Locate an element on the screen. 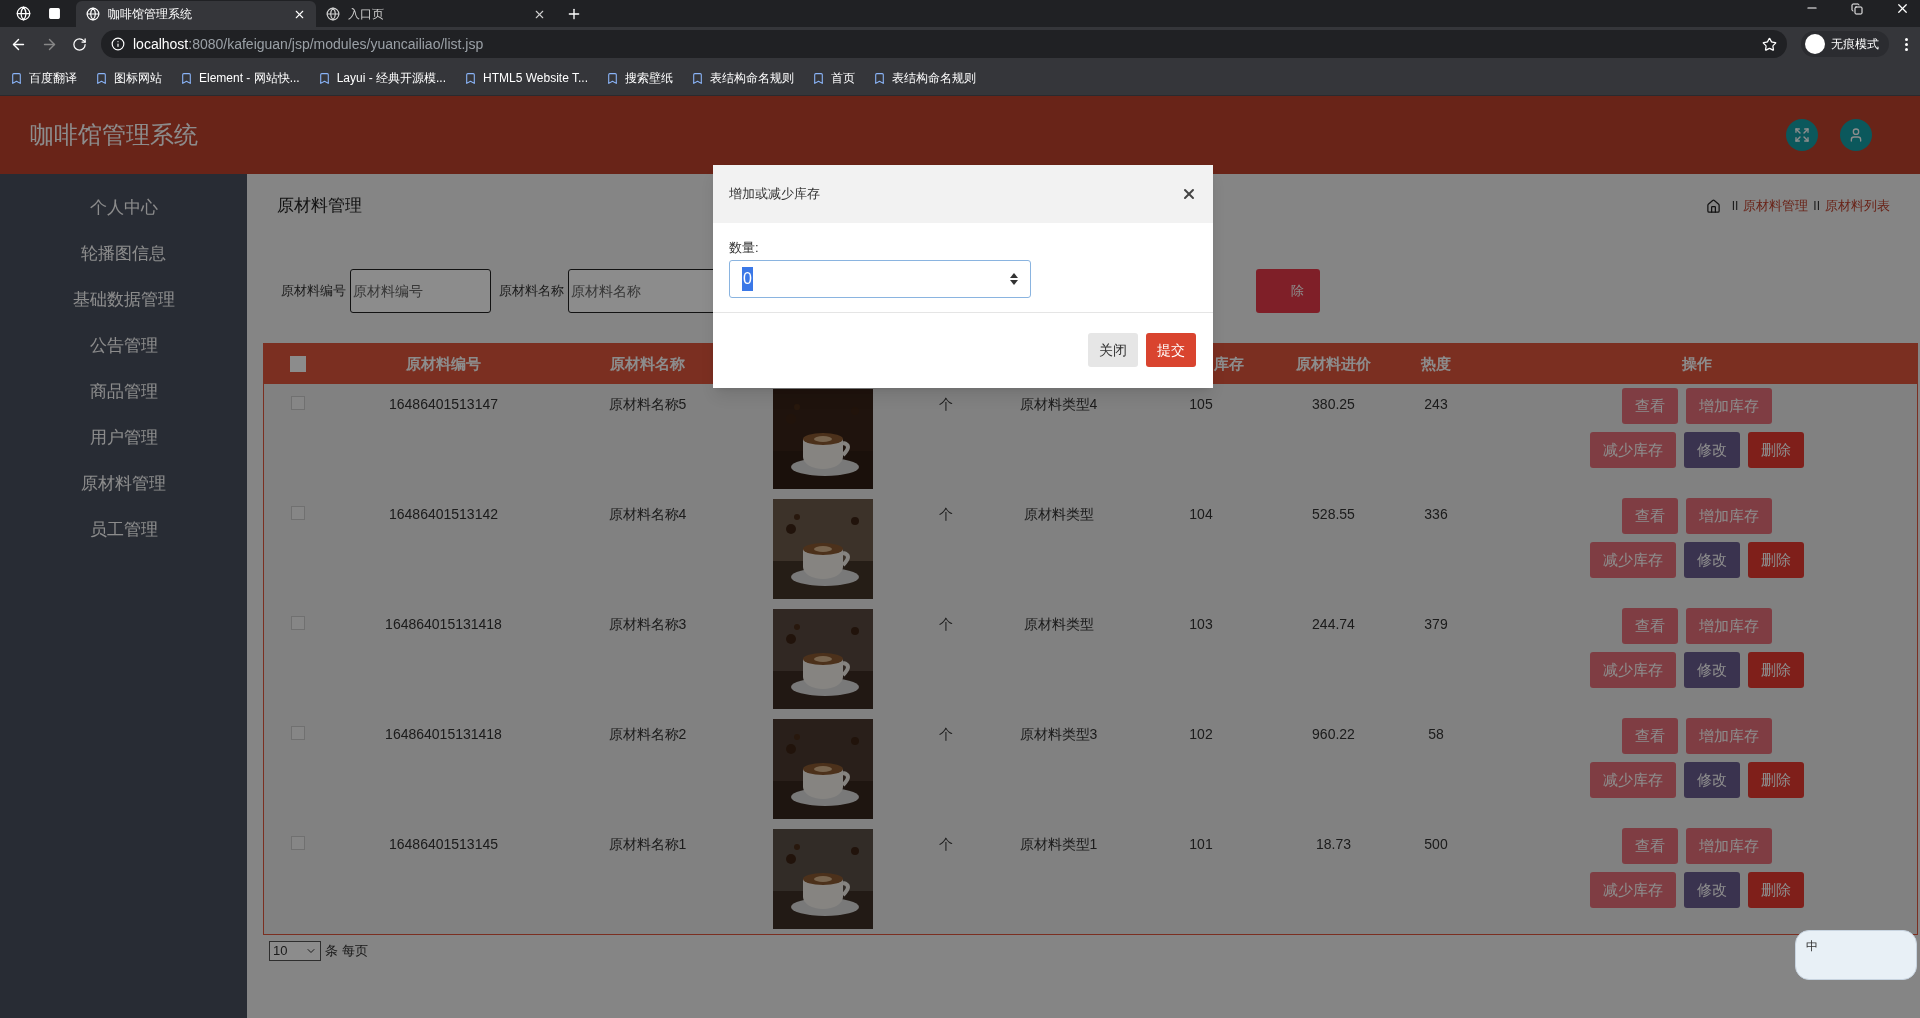 The image size is (1920, 1018). table-cell-text: 16486401513145 is located at coordinates (443, 844).